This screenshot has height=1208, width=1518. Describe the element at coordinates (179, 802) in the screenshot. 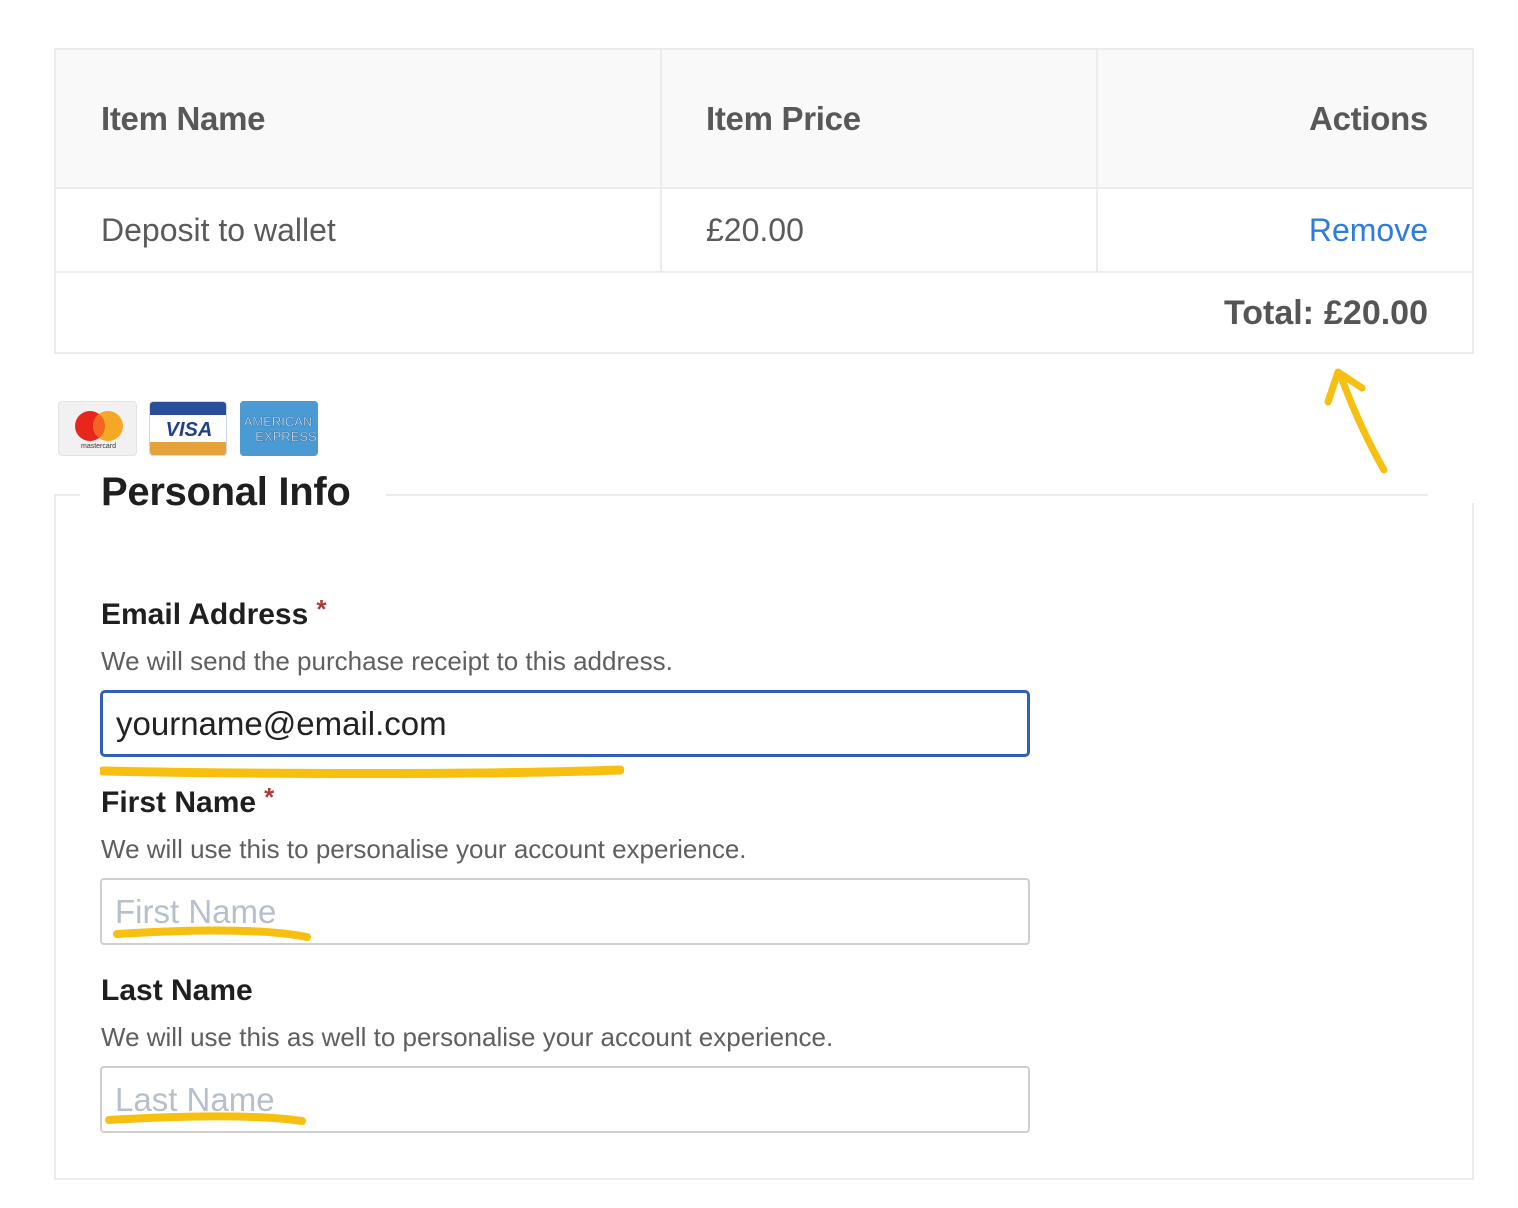

I see `first-name-label-text: First Name` at that location.